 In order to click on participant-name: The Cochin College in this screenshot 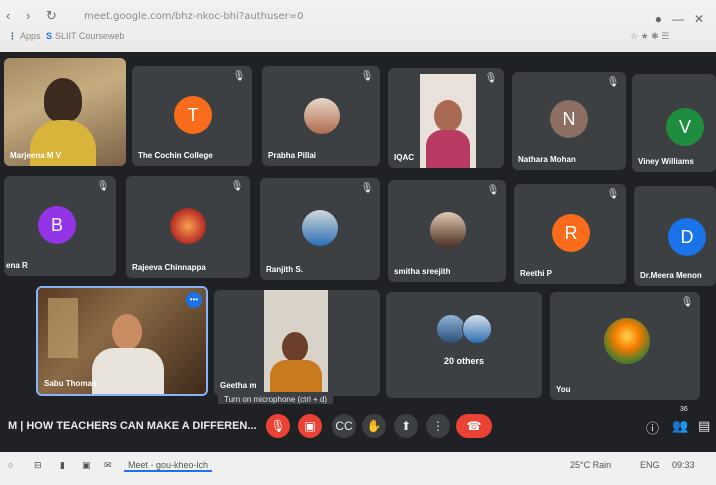, I will do `click(175, 155)`.